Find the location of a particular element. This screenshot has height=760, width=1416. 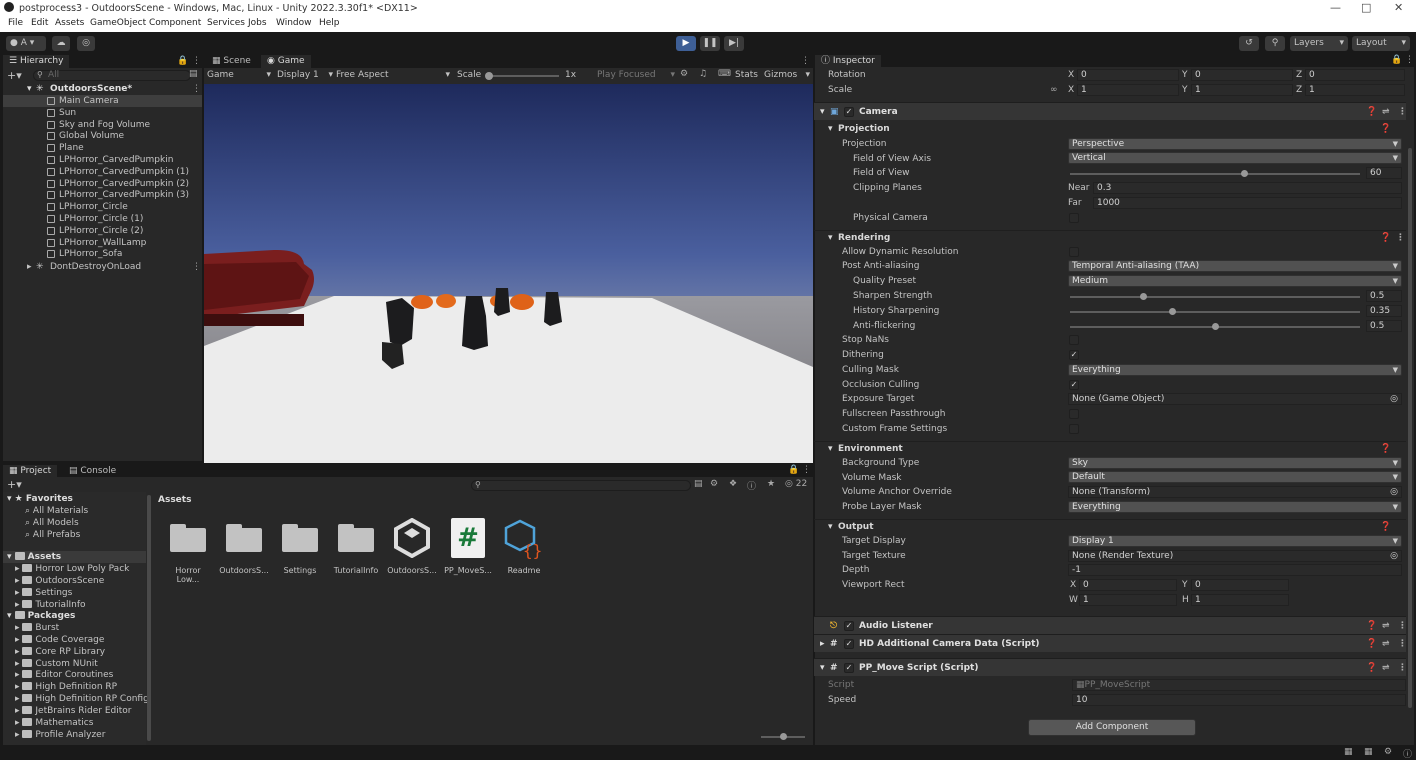

tab-hierarchy: ☰ Hierarchy is located at coordinates (36, 61).